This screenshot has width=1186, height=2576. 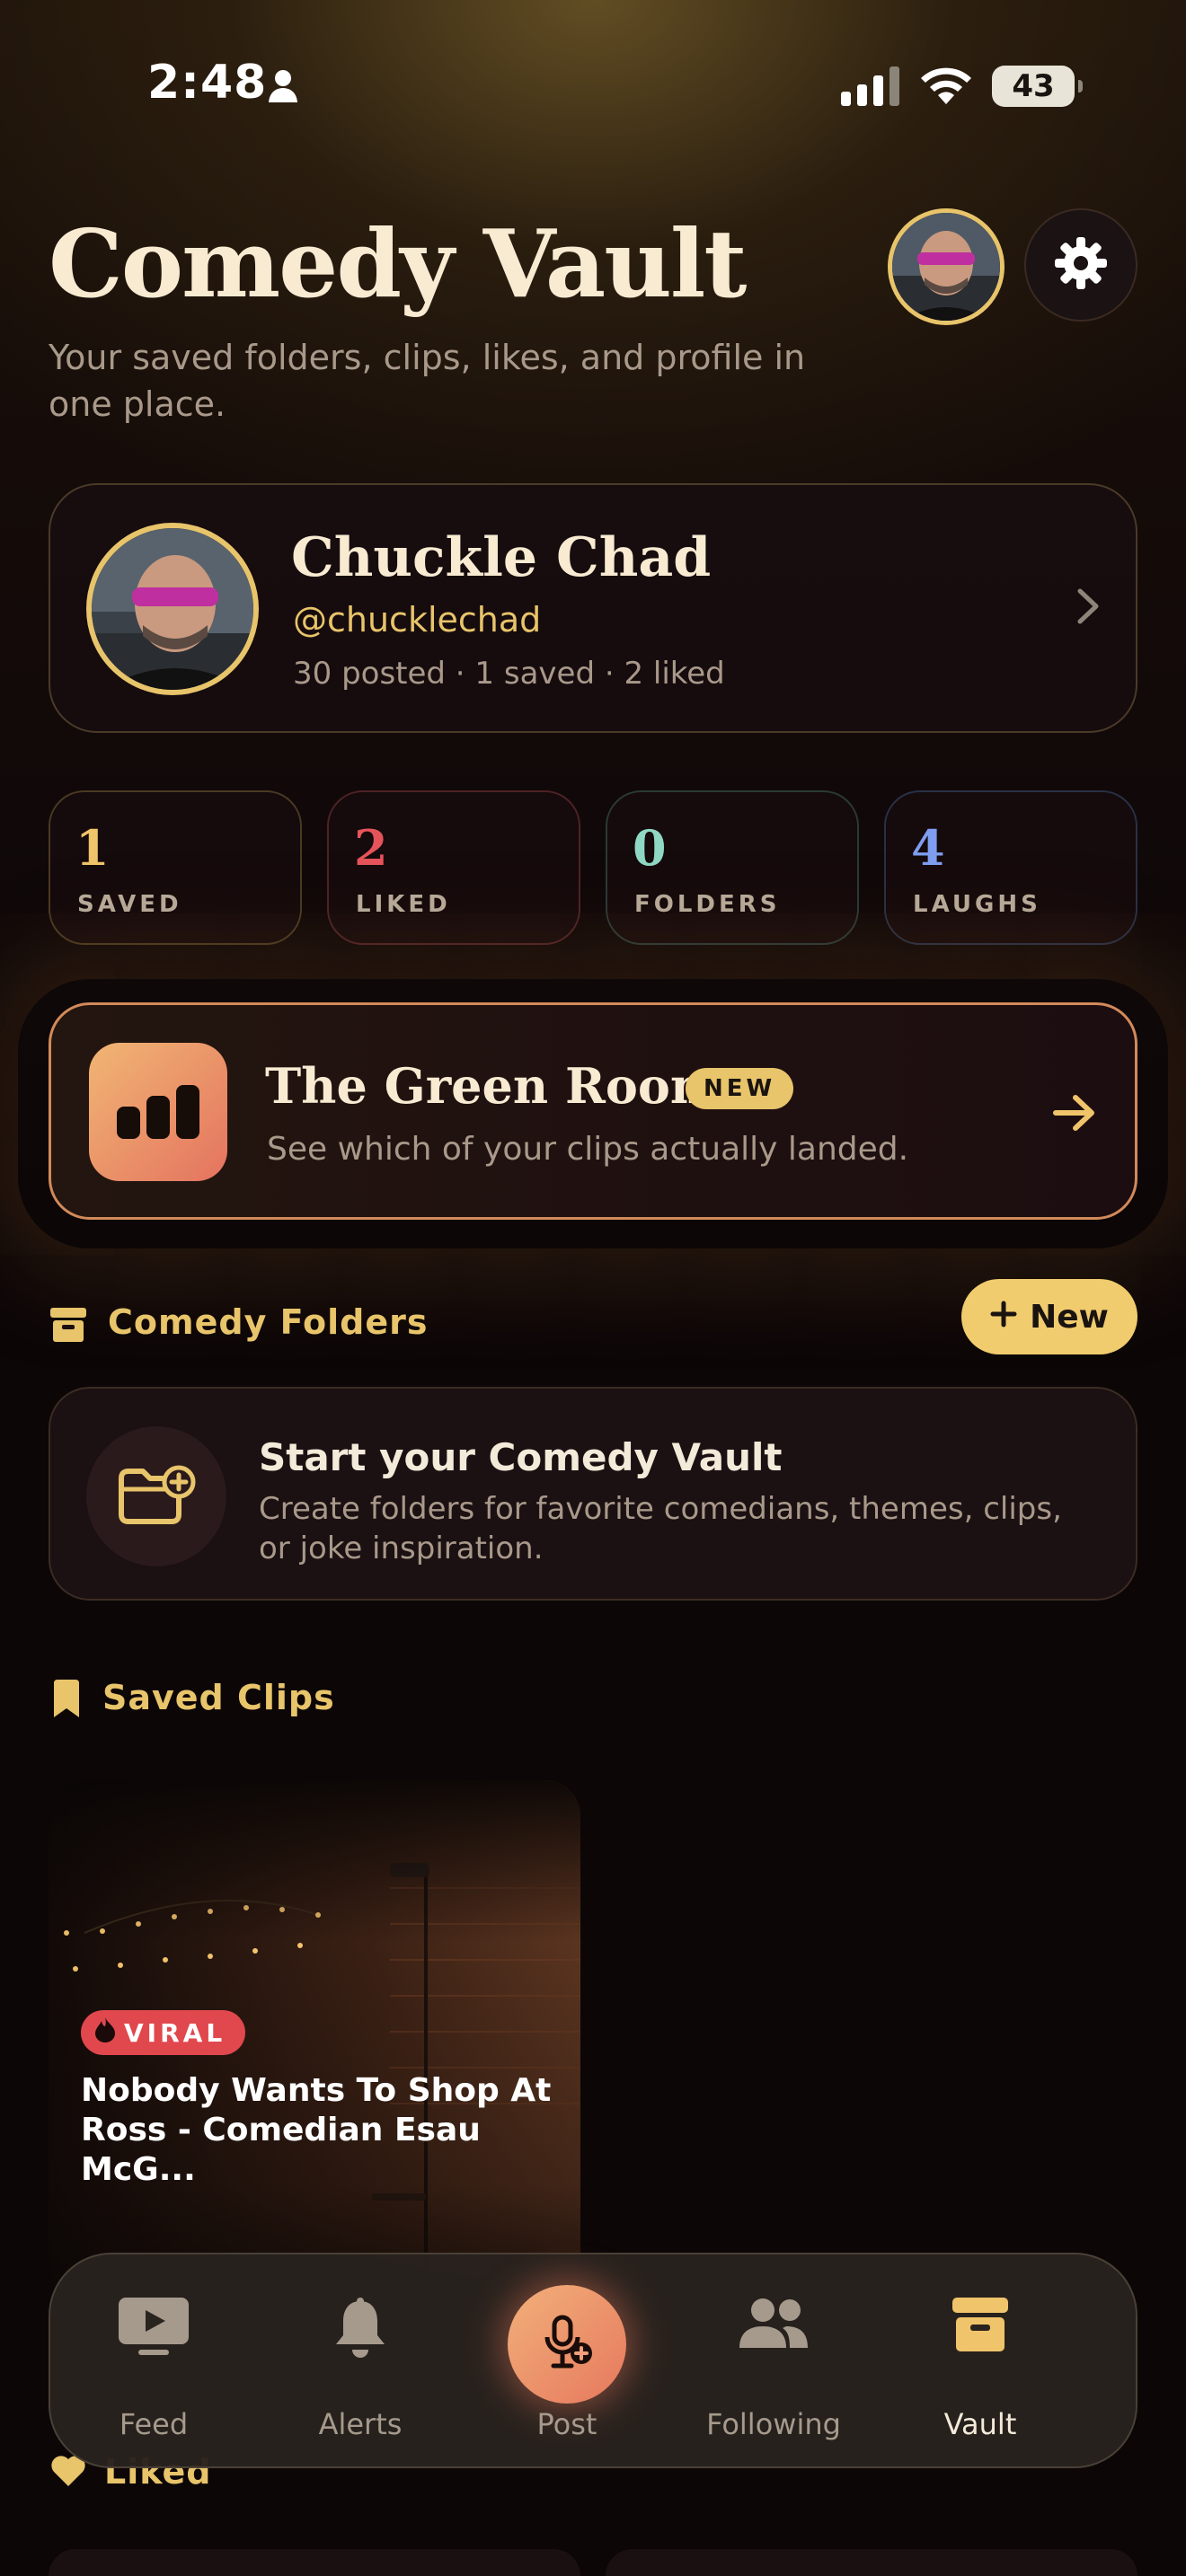 I want to click on stat-label: LAUGHS, so click(x=977, y=904).